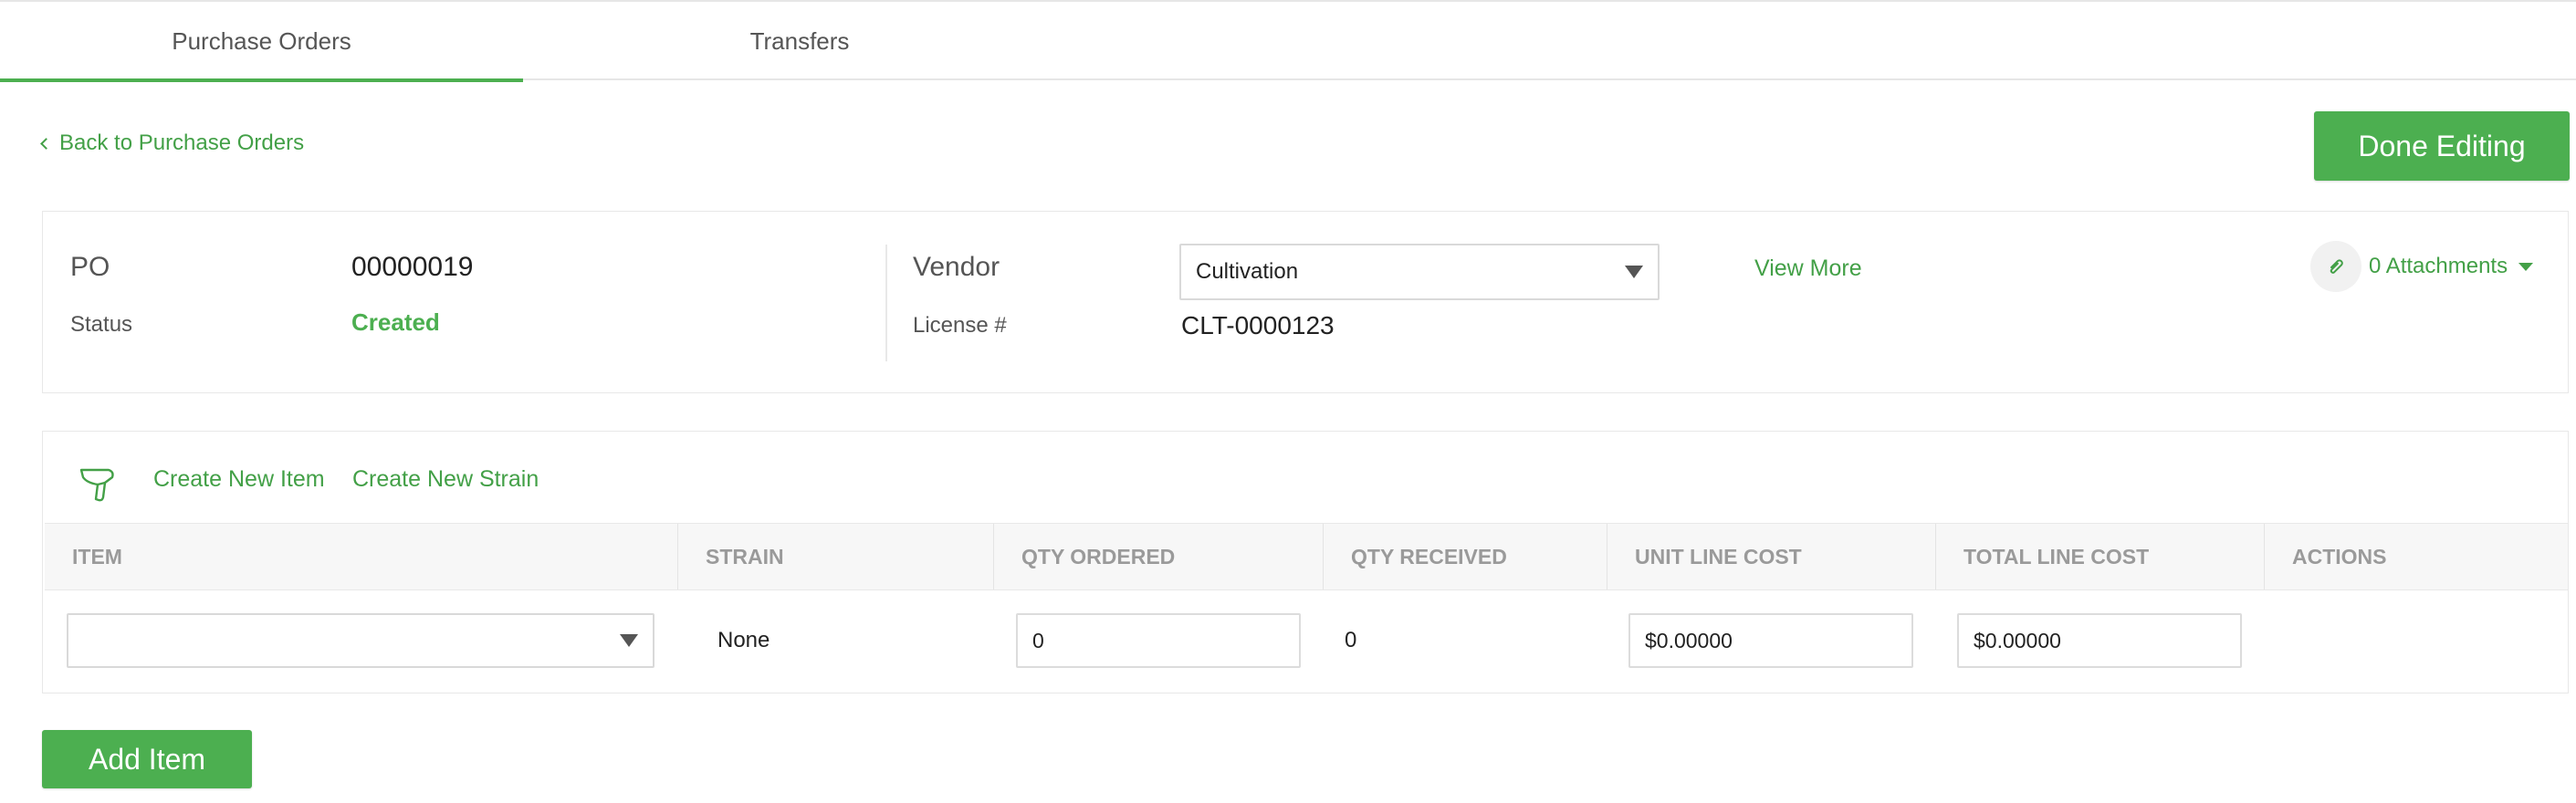  What do you see at coordinates (395, 322) in the screenshot?
I see `status-value: Created` at bounding box center [395, 322].